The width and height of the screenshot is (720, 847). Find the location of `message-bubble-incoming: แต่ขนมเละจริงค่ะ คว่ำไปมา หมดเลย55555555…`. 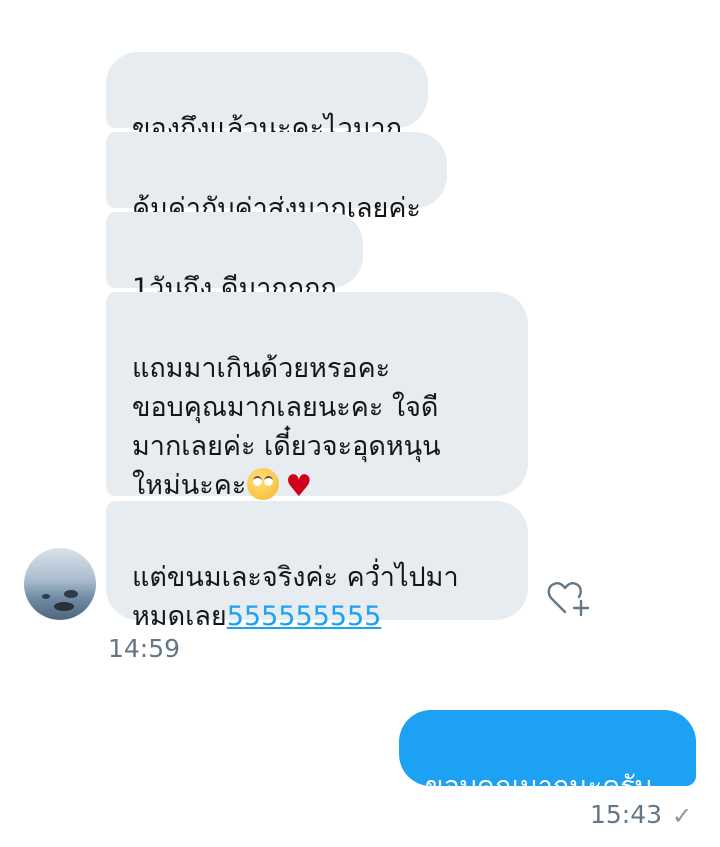

message-bubble-incoming: แต่ขนมเละจริงค่ะ คว่ำไปมา หมดเลย55555555… is located at coordinates (317, 566).